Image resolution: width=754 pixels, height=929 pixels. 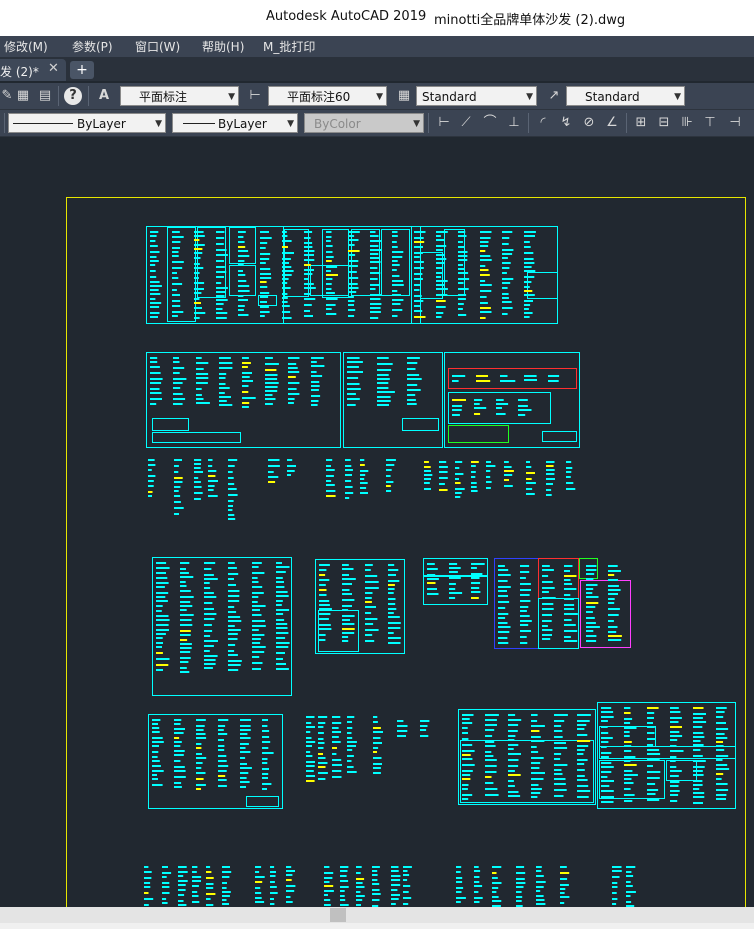 What do you see at coordinates (543, 123) in the screenshot?
I see `radius-dimension-icon: ◜` at bounding box center [543, 123].